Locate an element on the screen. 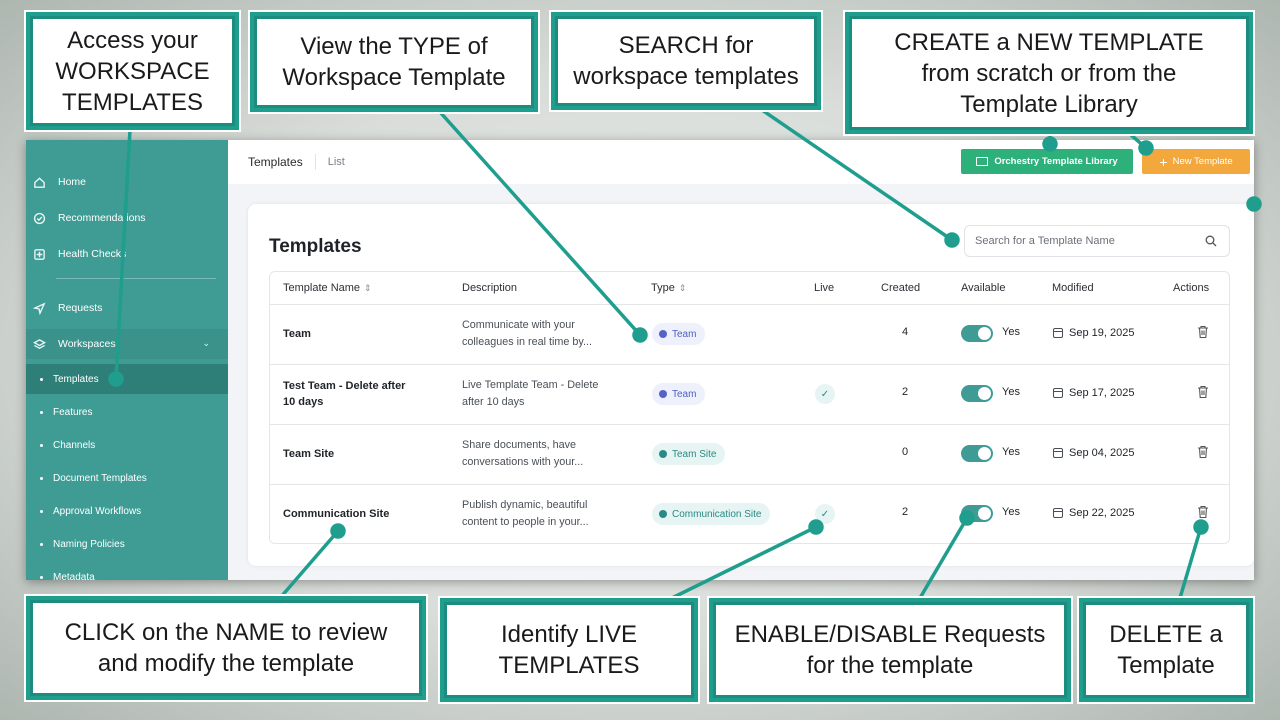 This screenshot has width=1280, height=720. sidebar-subitem-document-templates: Document Templates is located at coordinates (127, 478).